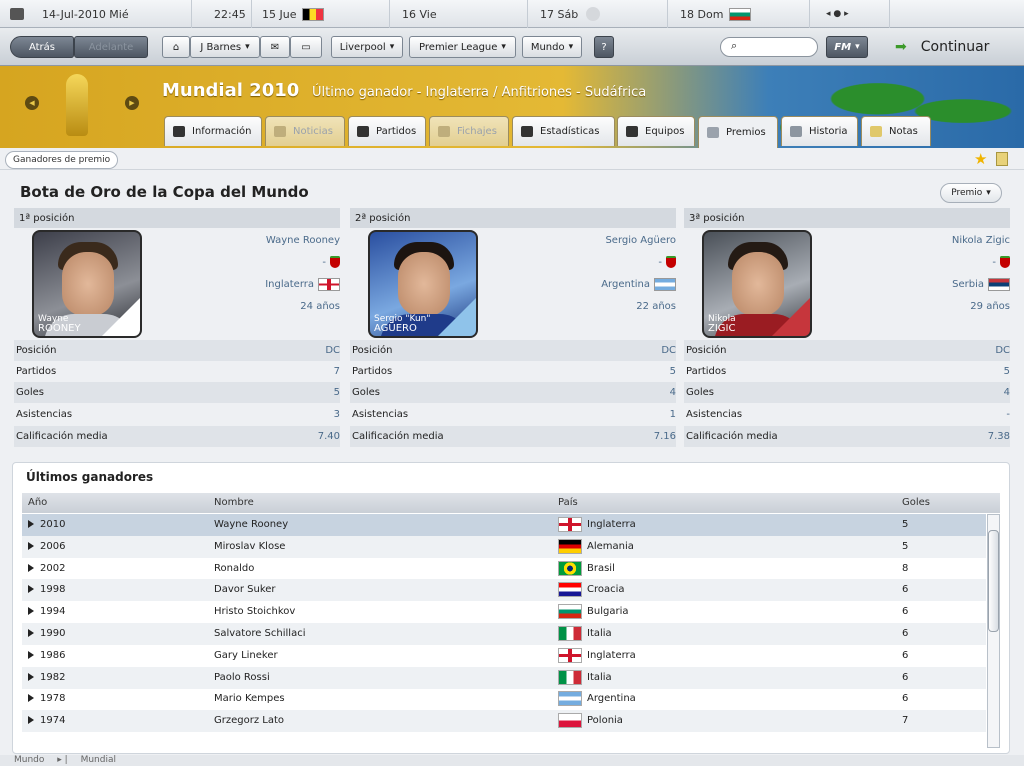  I want to click on country-flag-icon, so click(570, 699).